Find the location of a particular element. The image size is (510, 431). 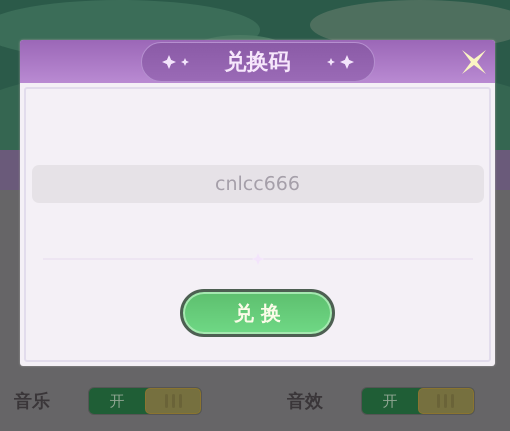

redeem-button: 兑 换 is located at coordinates (257, 313).